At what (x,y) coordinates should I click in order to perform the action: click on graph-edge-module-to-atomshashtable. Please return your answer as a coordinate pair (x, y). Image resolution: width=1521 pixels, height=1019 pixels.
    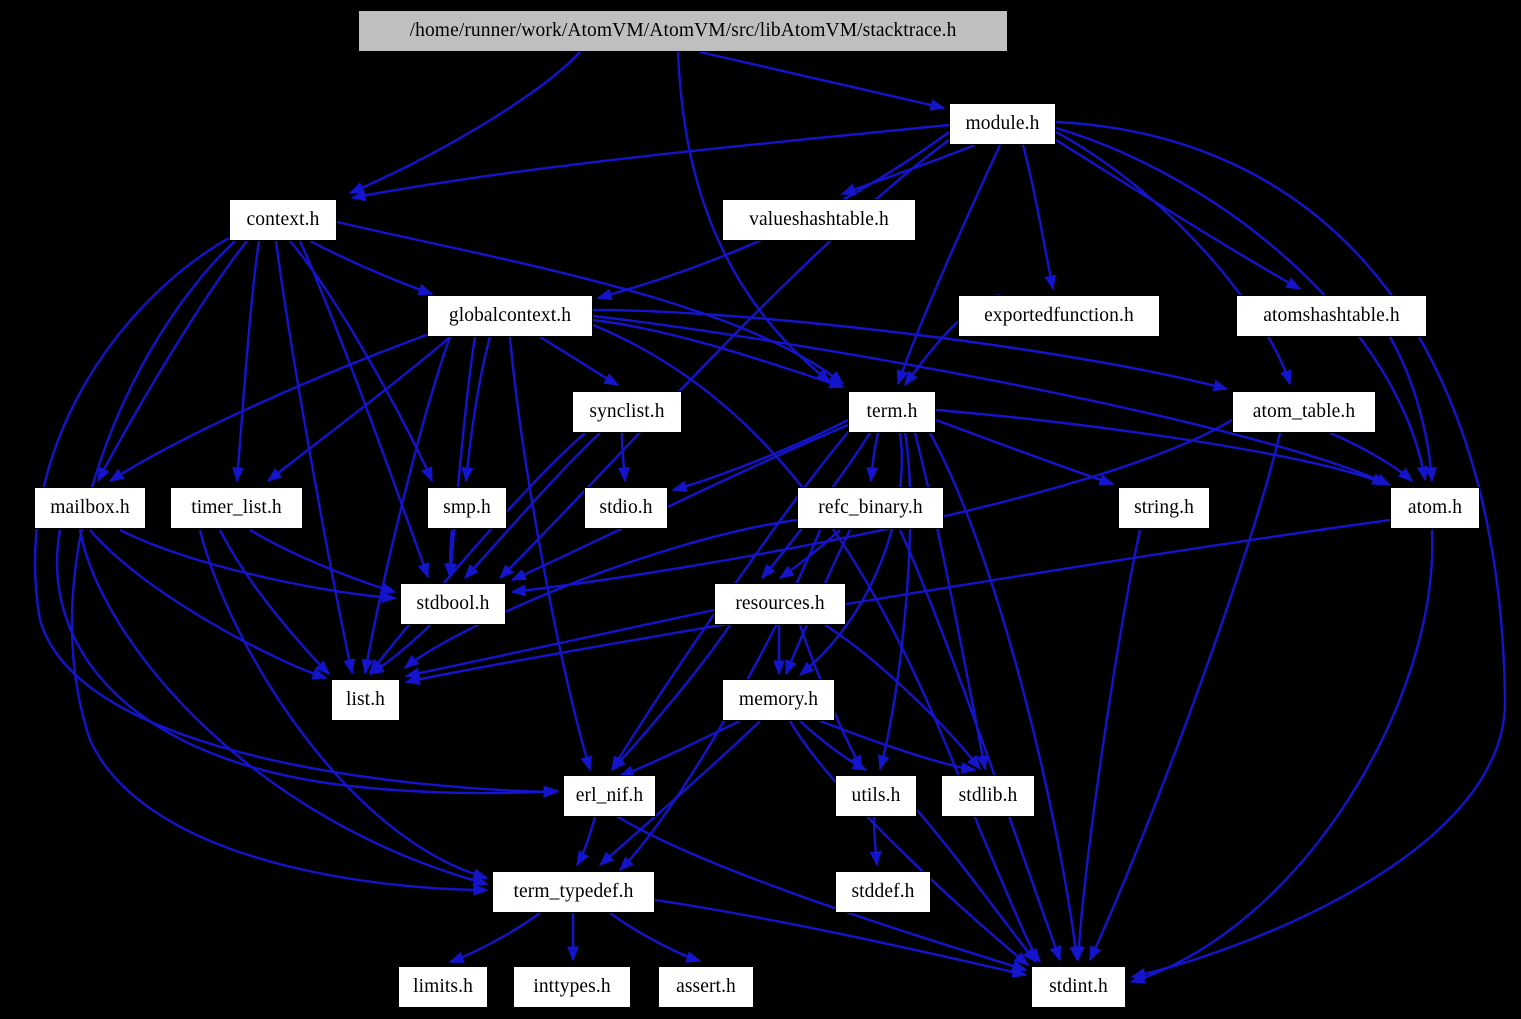
    Looking at the image, I should click on (1178, 214).